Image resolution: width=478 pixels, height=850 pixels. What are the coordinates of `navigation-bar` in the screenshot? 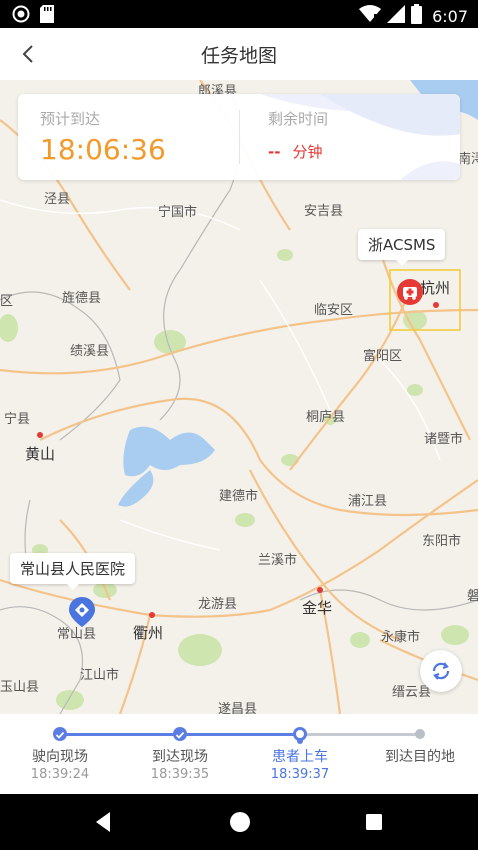 It's located at (239, 822).